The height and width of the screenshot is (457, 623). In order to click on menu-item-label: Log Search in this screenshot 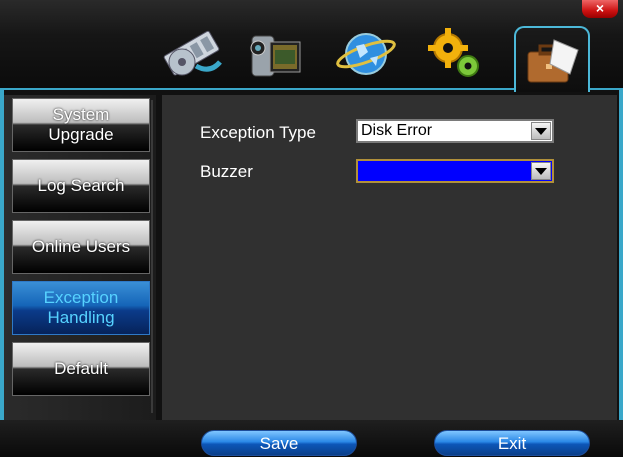, I will do `click(81, 185)`.